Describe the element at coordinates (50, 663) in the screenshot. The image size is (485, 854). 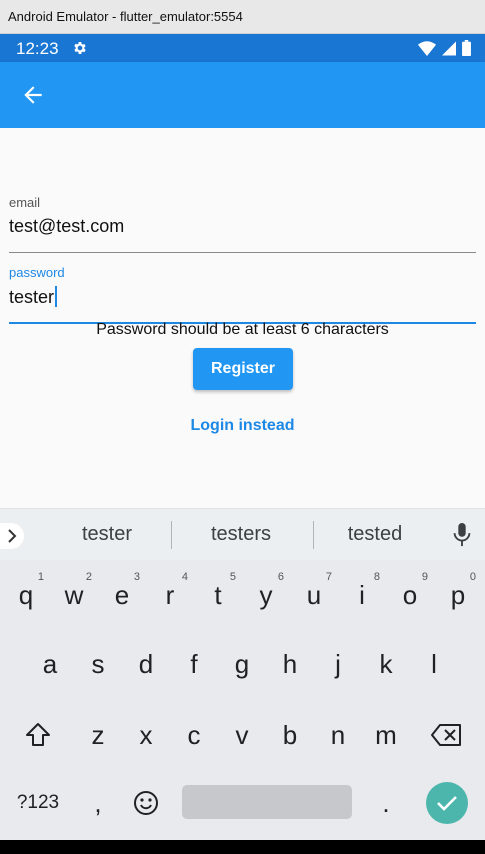
I see `key-a: a` at that location.